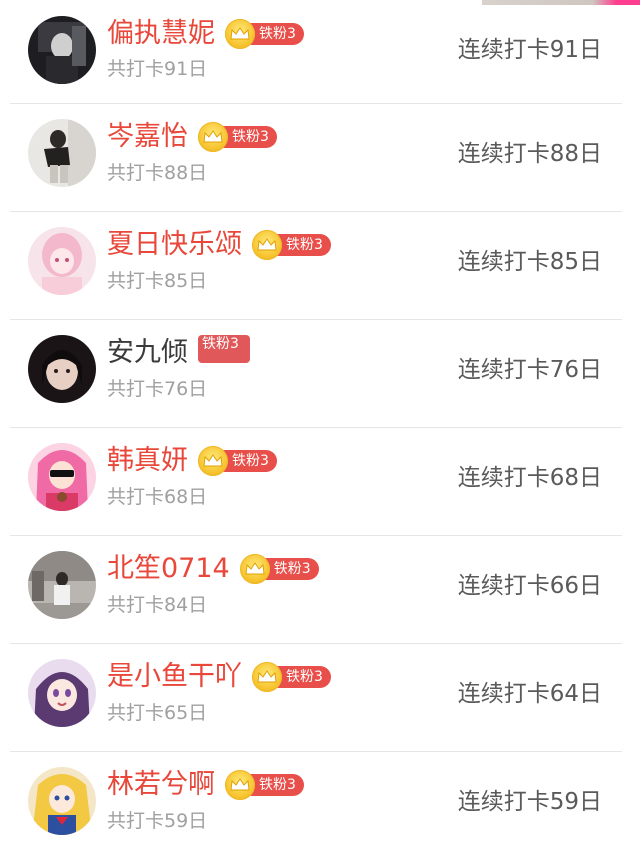  I want to click on user-name-text: 安九倾, so click(147, 353).